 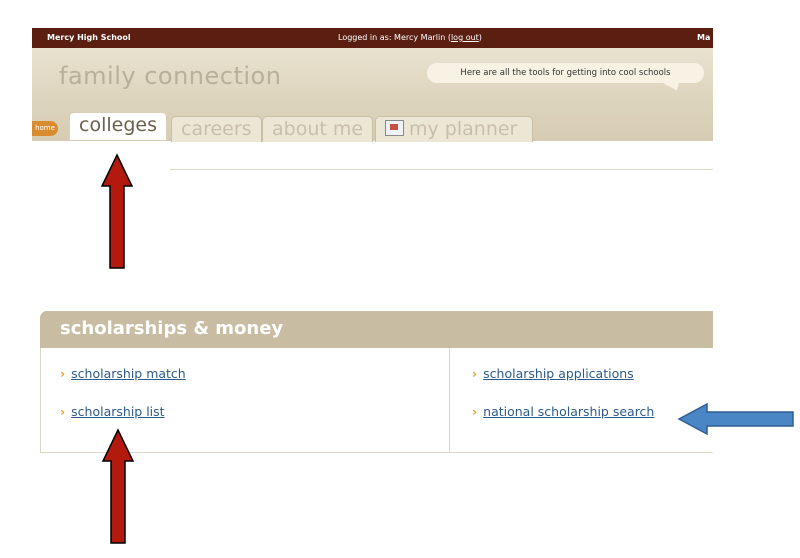 I want to click on link-scholarship-list: › scholarship list, so click(x=112, y=411).